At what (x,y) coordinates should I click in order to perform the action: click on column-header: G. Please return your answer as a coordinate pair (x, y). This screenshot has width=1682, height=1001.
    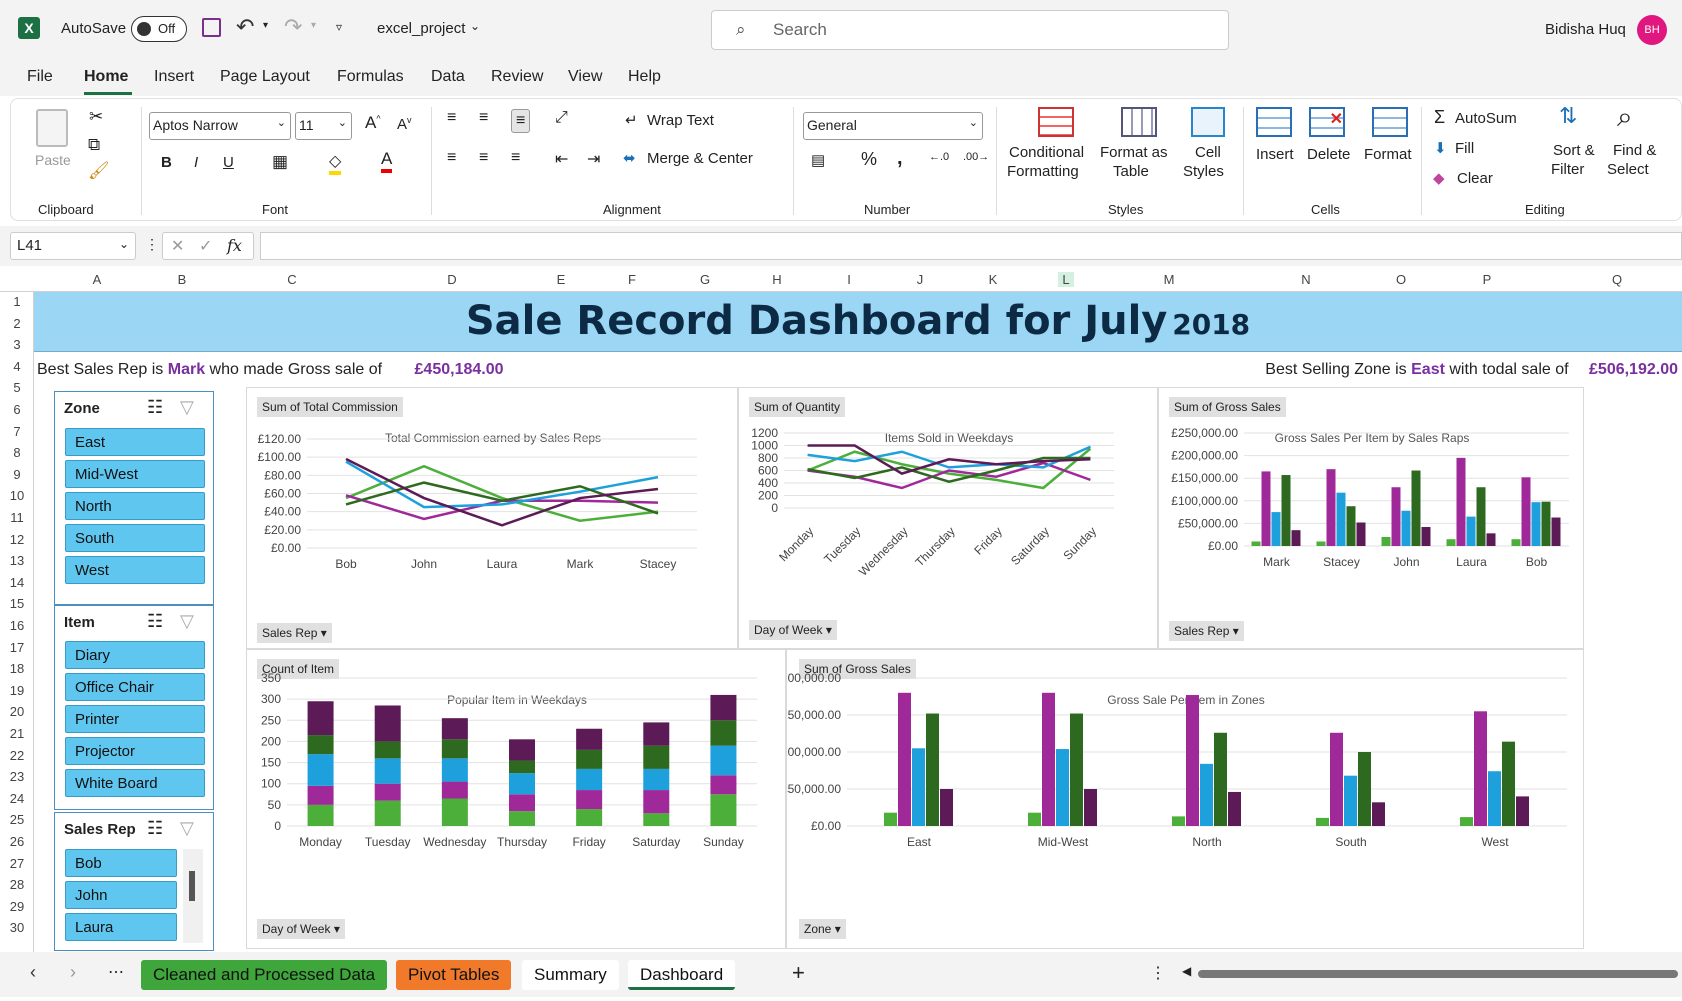
    Looking at the image, I should click on (705, 279).